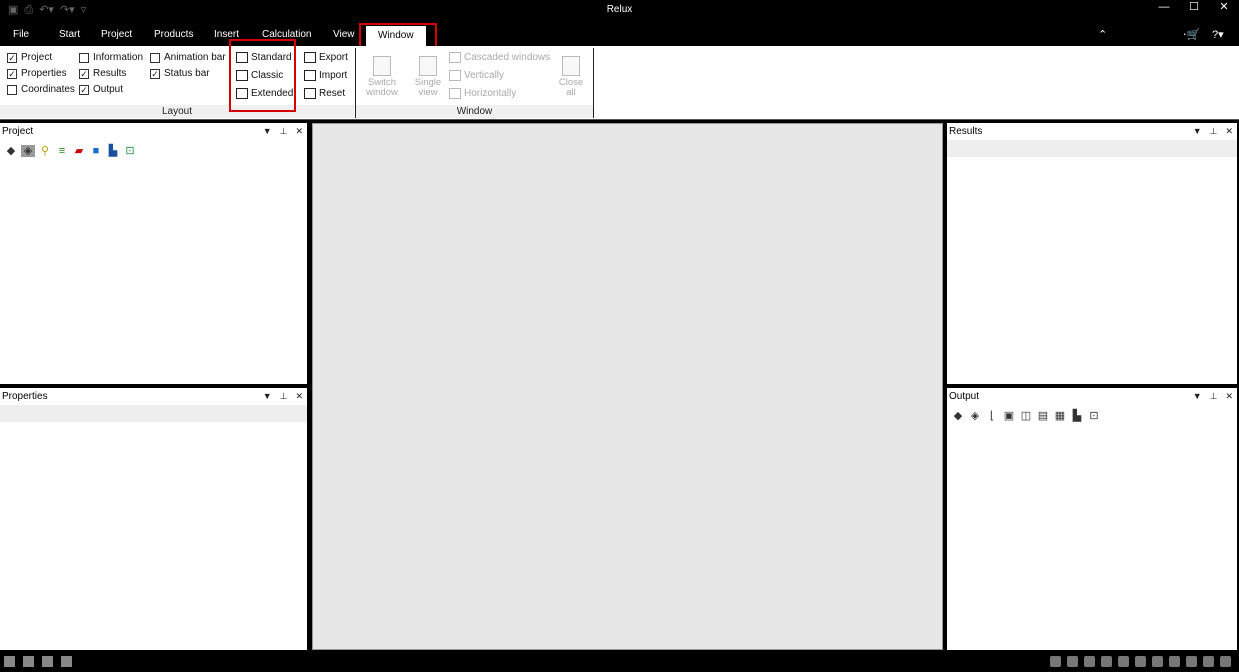  Describe the element at coordinates (70, 151) in the screenshot. I see `project-toolbar: ◆ ◈ ⚲ ≡ ▰ ■ ▙ ⊡` at that location.